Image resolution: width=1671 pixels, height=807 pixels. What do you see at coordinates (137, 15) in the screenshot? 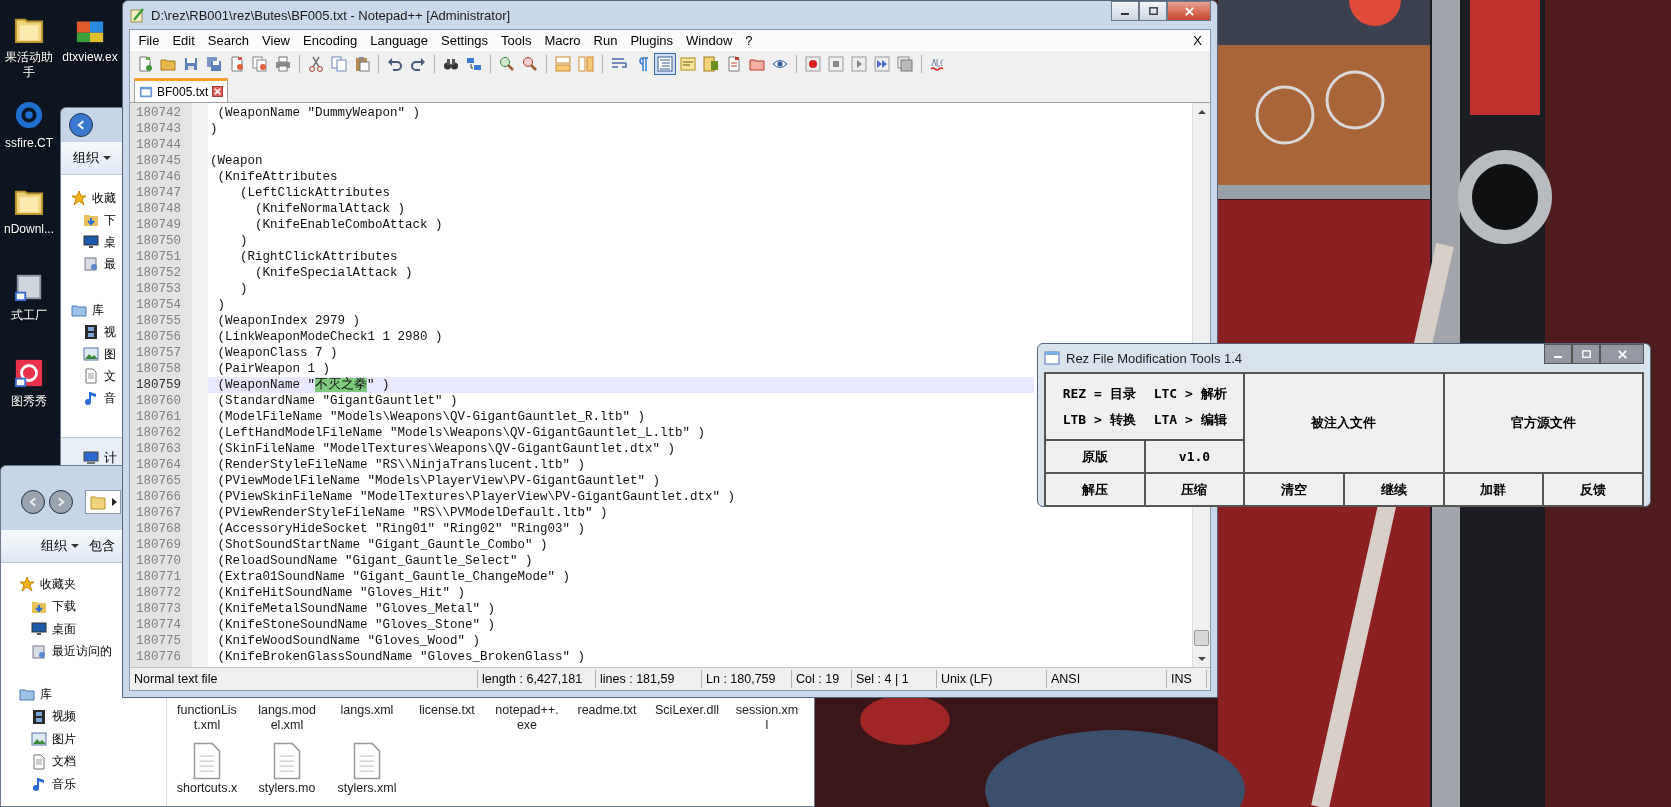
I see `notepad-icon` at bounding box center [137, 15].